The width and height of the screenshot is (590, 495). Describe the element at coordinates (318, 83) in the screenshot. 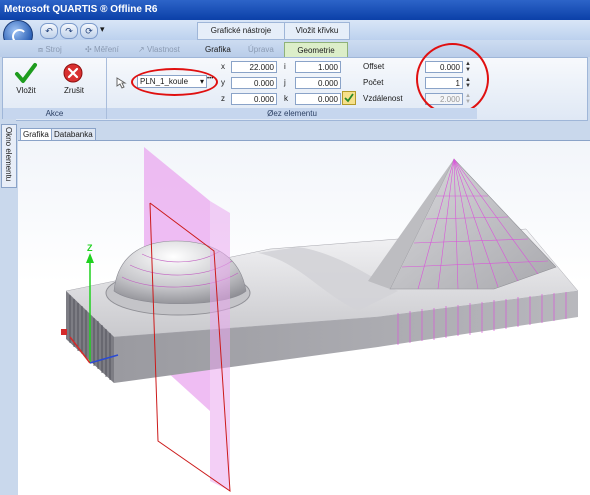

I see `j-field: 0.000` at that location.